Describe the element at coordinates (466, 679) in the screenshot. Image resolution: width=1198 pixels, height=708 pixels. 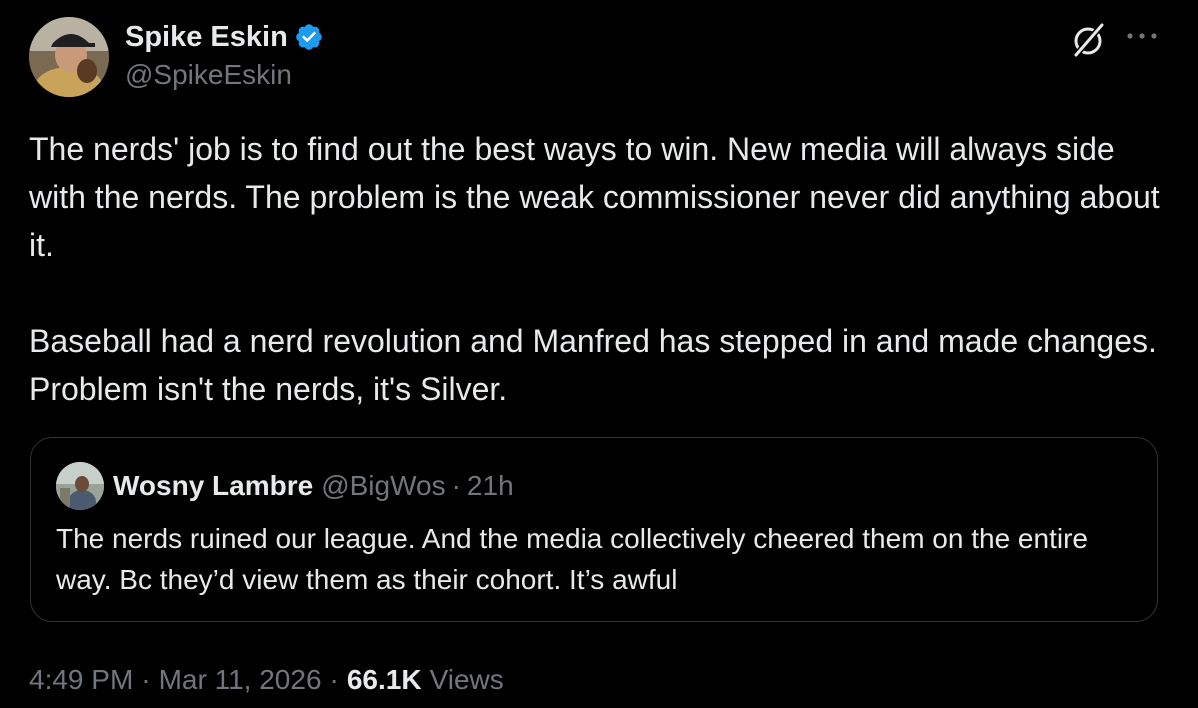
I see `views-label: Views` at that location.